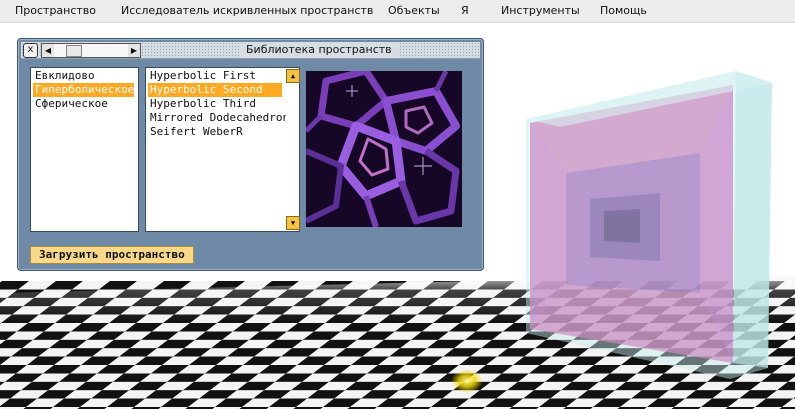 The height and width of the screenshot is (409, 795). I want to click on space-item-hyperbolic-third: Hyperbolic Third, so click(215, 104).